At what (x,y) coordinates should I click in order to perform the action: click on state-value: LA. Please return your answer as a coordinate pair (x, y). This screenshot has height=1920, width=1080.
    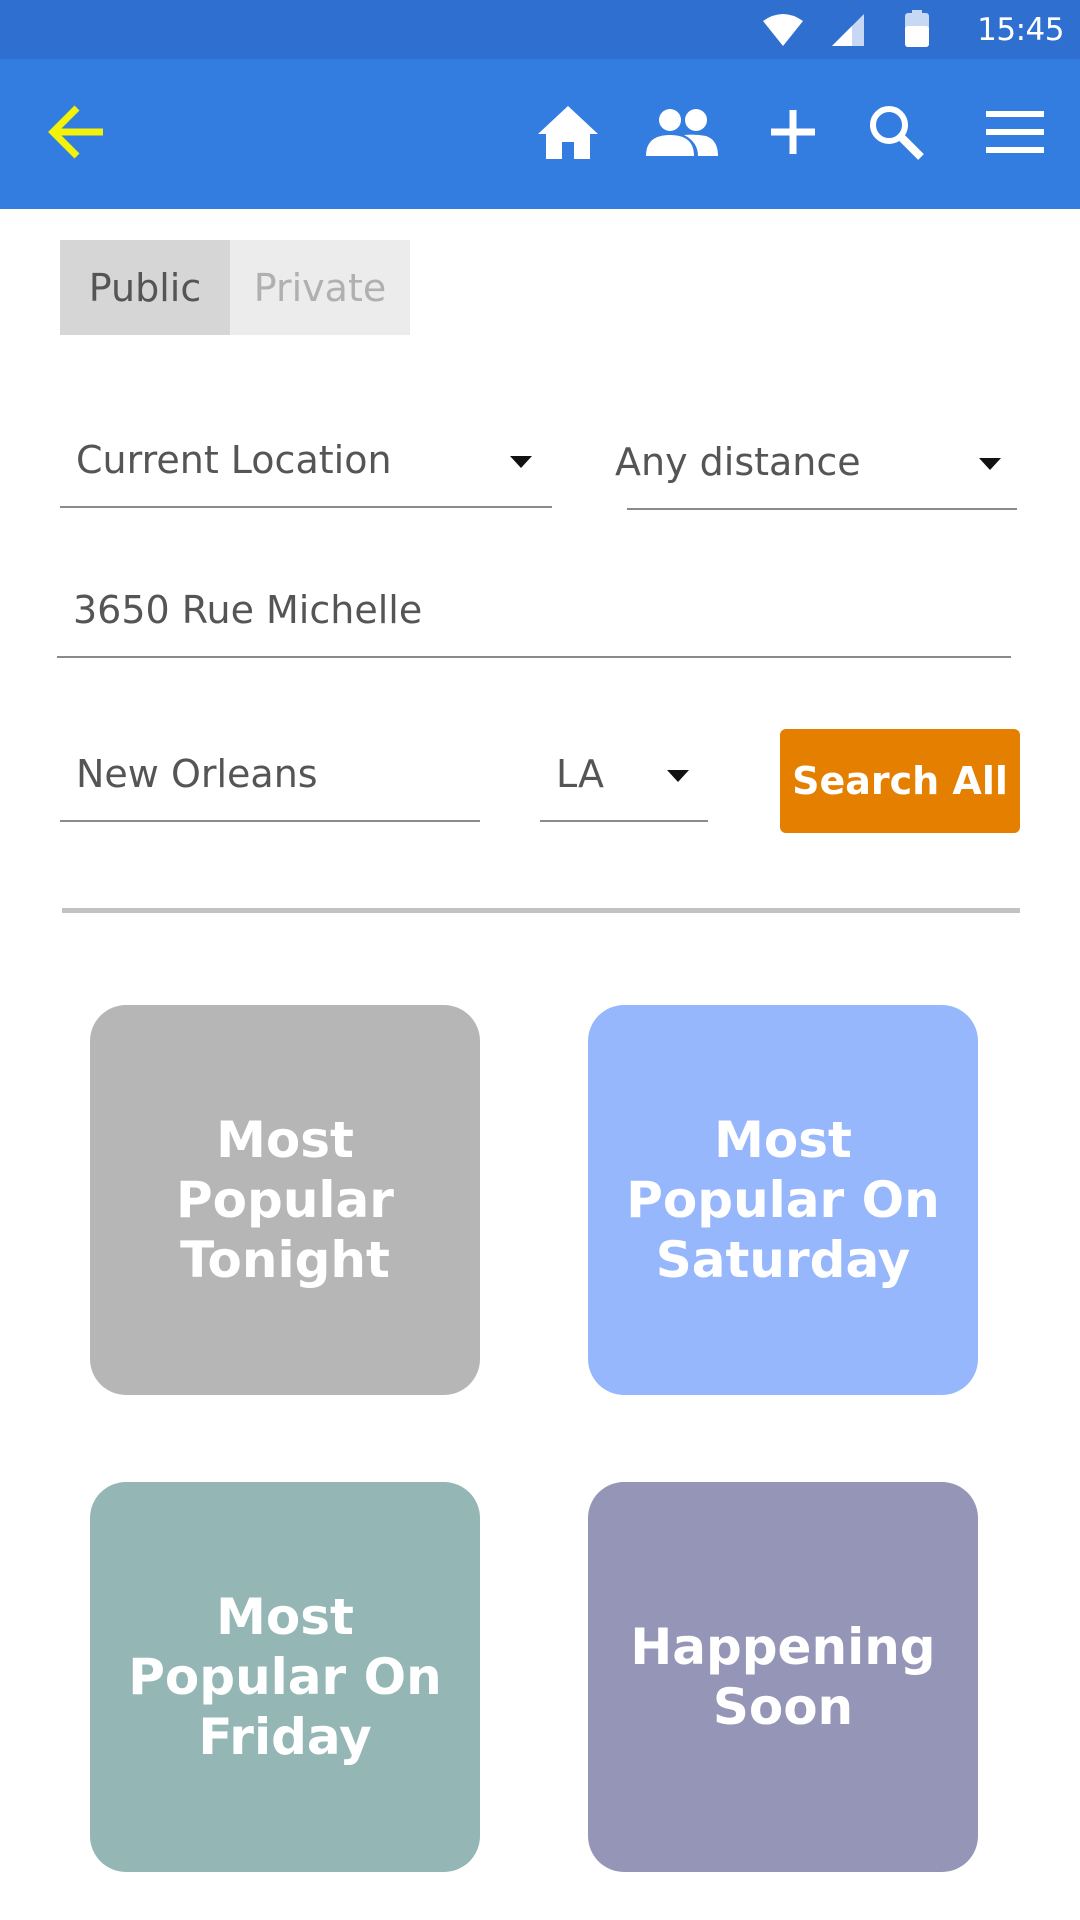
    Looking at the image, I should click on (580, 774).